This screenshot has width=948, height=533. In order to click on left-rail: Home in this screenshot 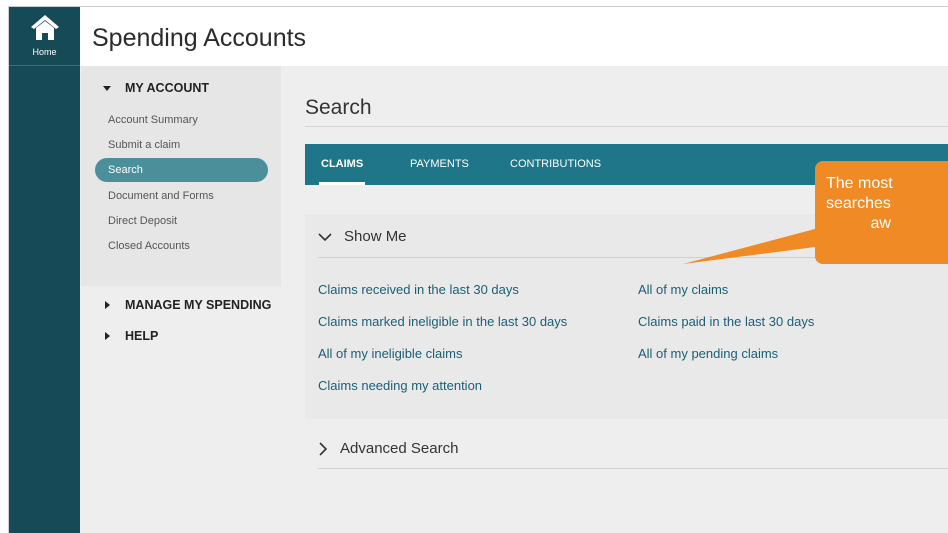, I will do `click(44, 270)`.